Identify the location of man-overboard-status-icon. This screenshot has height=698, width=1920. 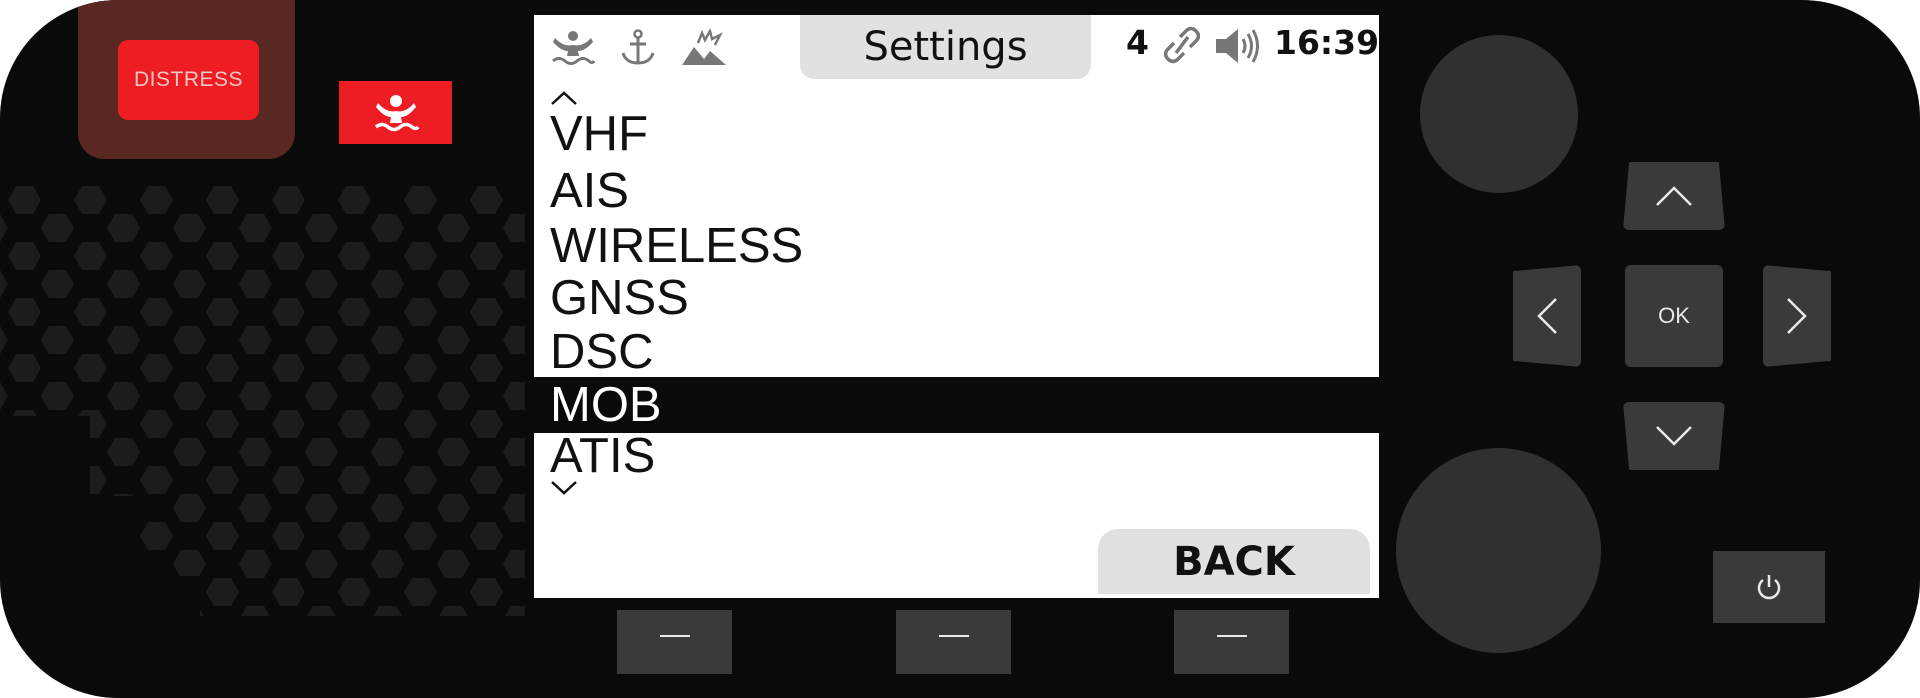
(574, 48).